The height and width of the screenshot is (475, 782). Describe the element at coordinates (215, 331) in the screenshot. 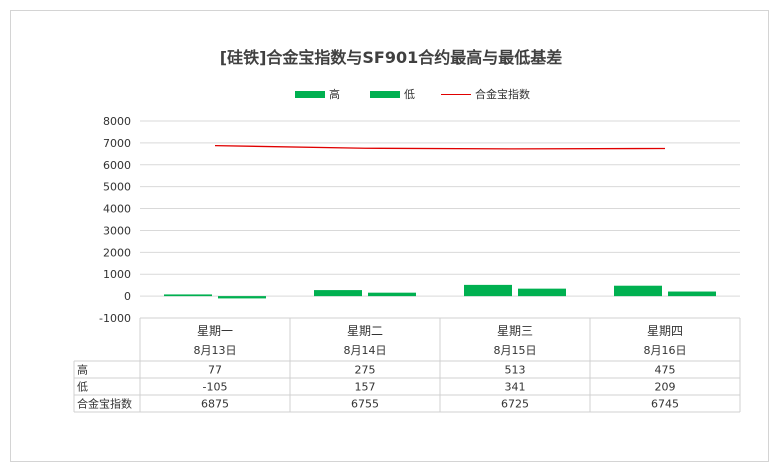

I see `x-tick-label: 星期一` at that location.